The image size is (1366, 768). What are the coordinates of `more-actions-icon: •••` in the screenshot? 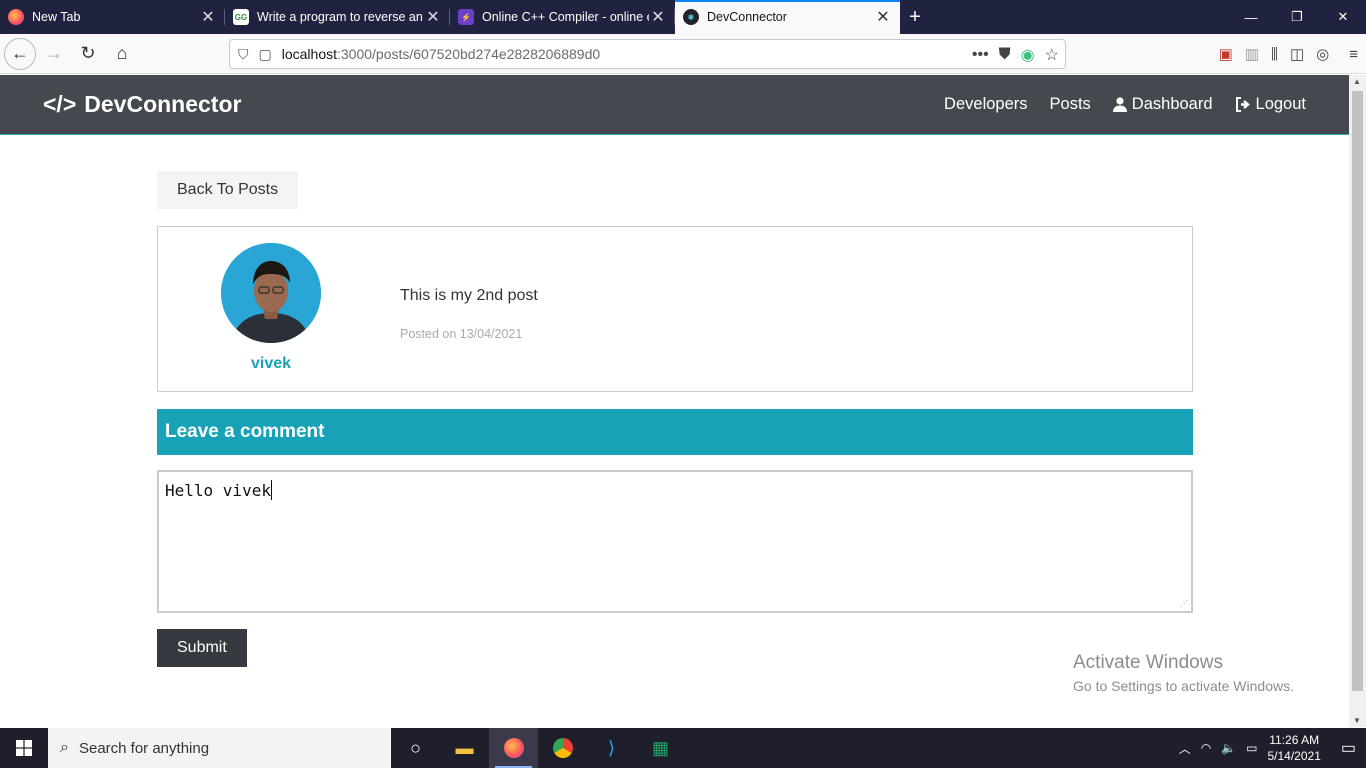 It's located at (980, 55).